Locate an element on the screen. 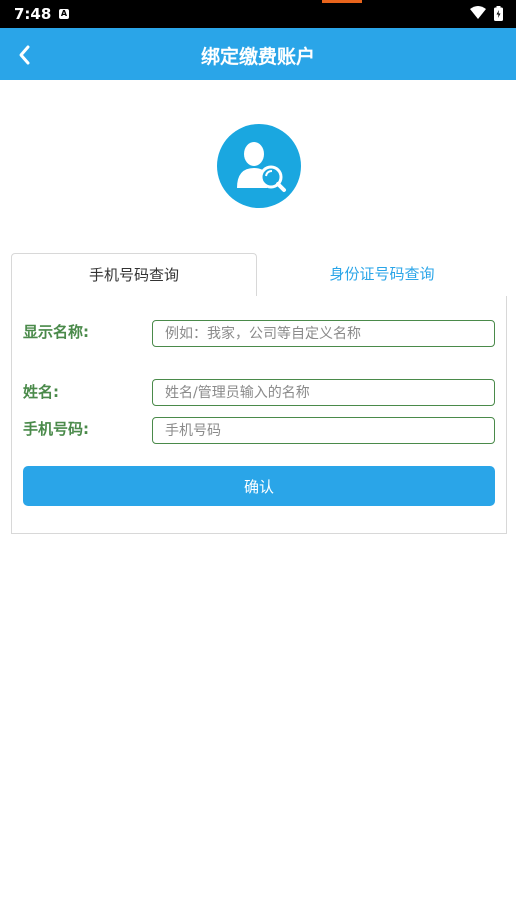  status-bar: 7:48 A is located at coordinates (258, 14).